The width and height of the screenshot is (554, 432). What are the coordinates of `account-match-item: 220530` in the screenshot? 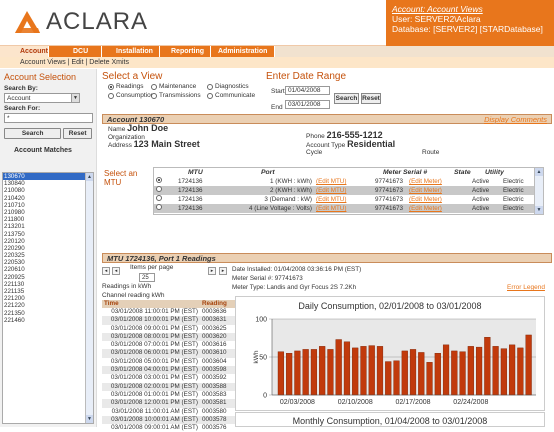 It's located at (48, 262).